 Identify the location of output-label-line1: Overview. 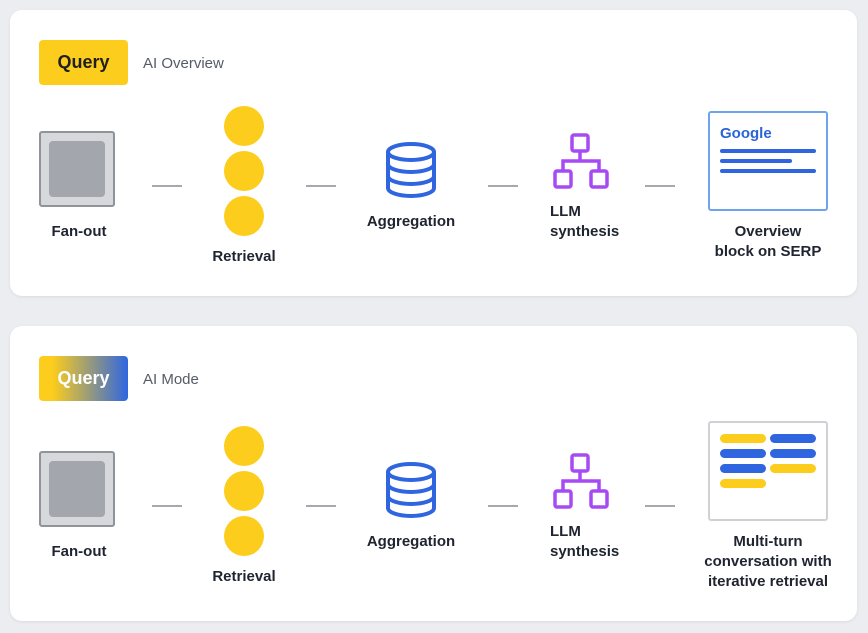
(768, 231).